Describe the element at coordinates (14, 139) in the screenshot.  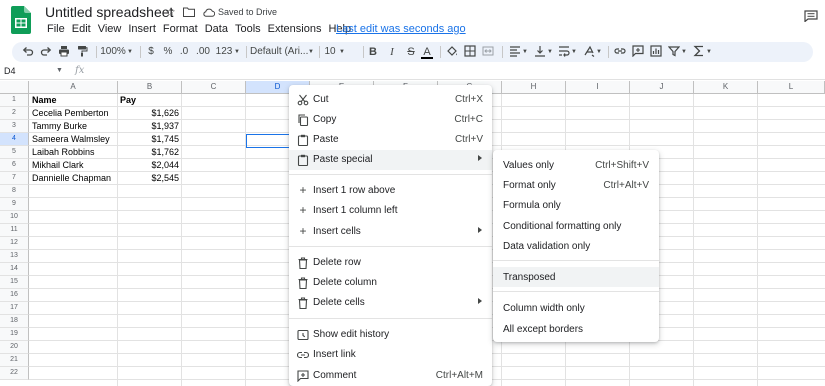
I see `row-header: 4` at that location.